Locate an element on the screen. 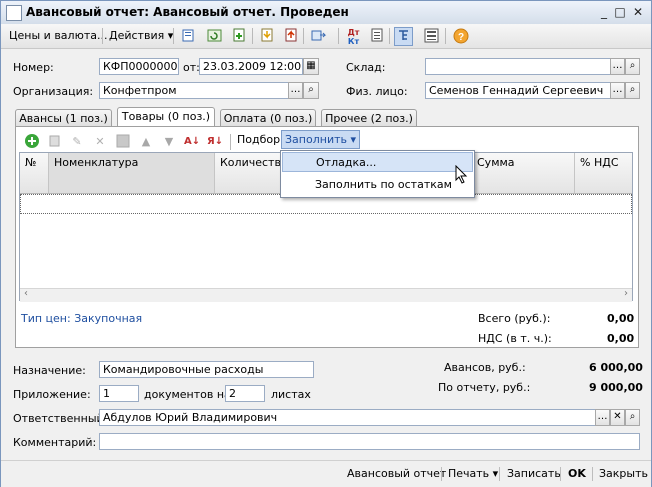  close-button: ✕ is located at coordinates (638, 12).